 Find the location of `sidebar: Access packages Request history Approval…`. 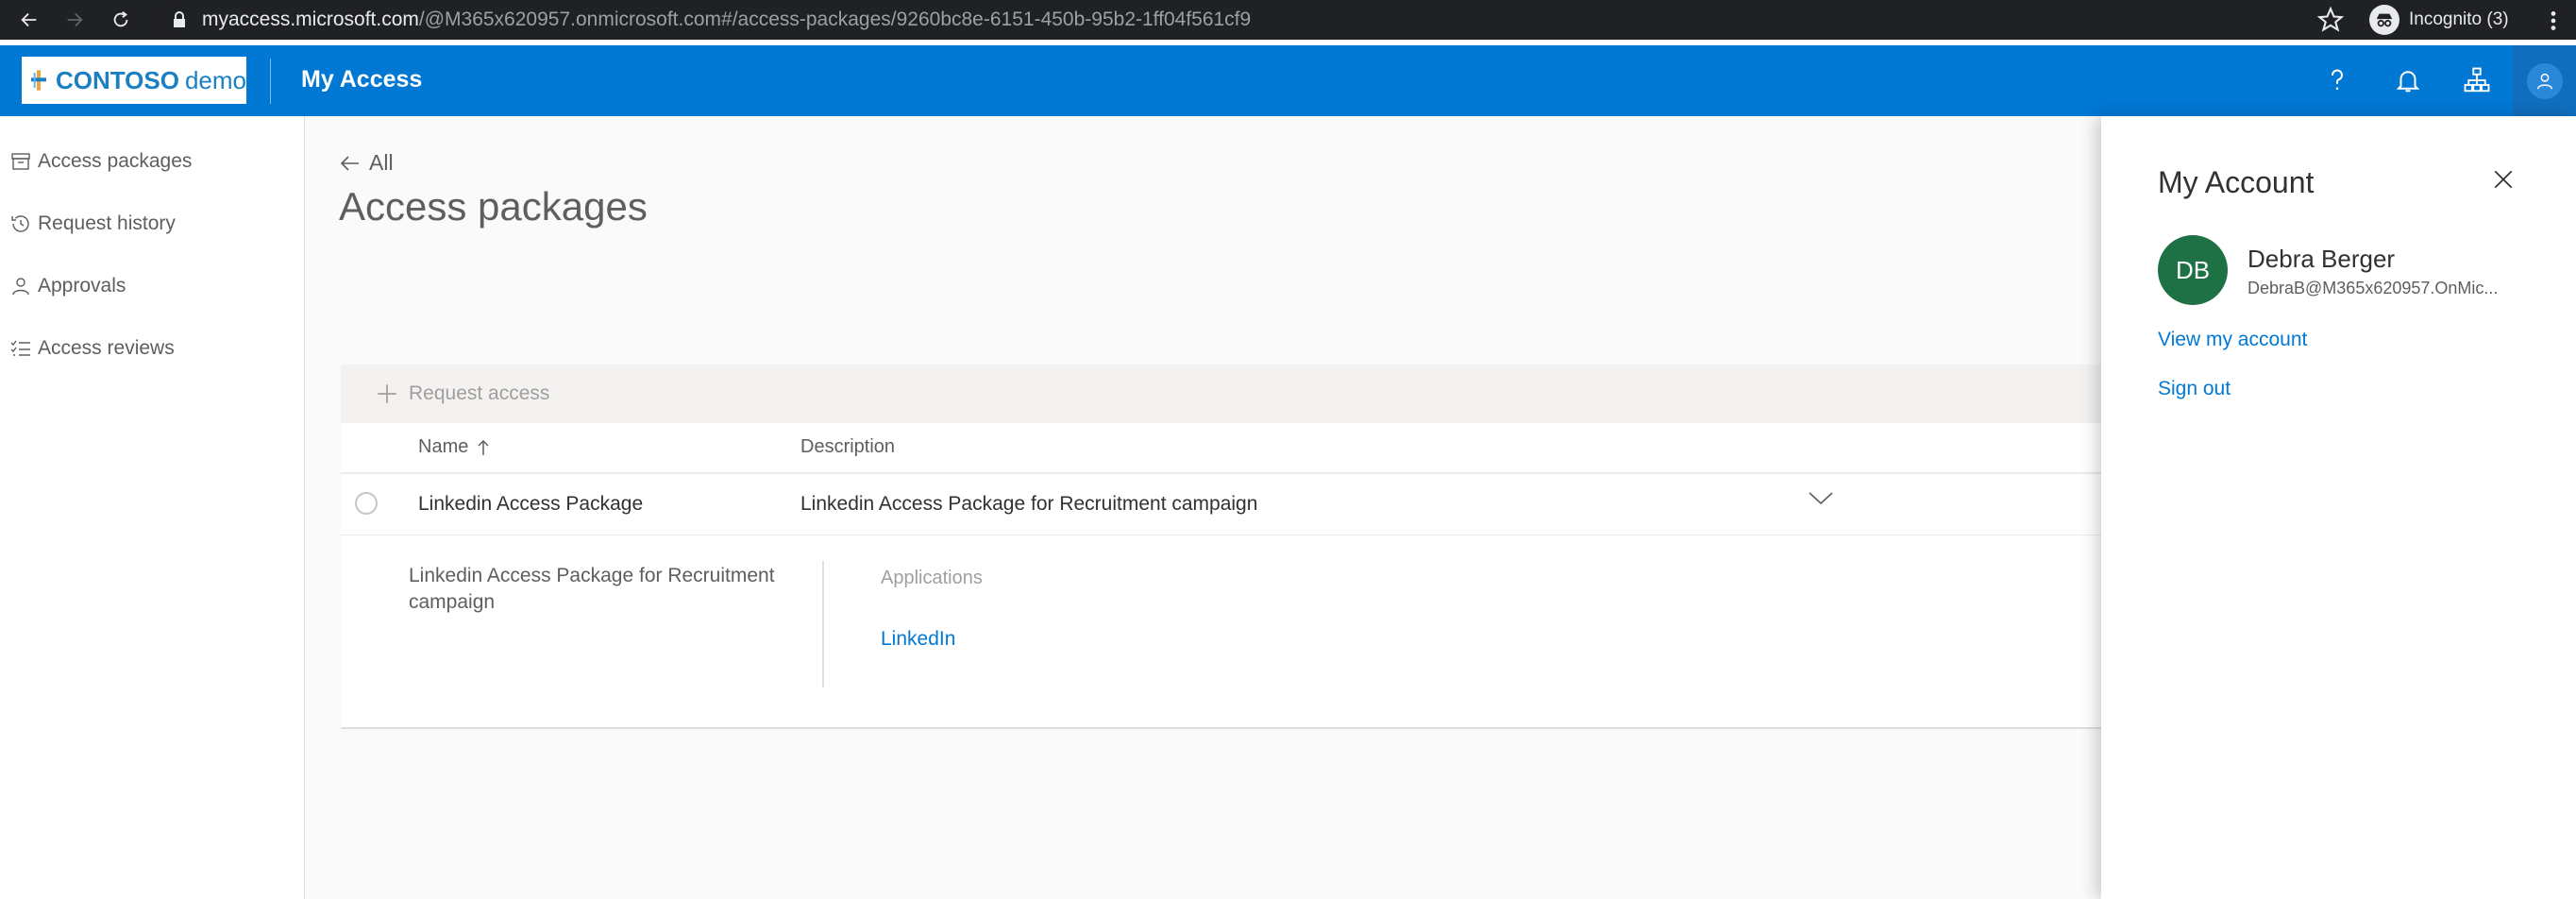

sidebar: Access packages Request history Approval… is located at coordinates (152, 507).